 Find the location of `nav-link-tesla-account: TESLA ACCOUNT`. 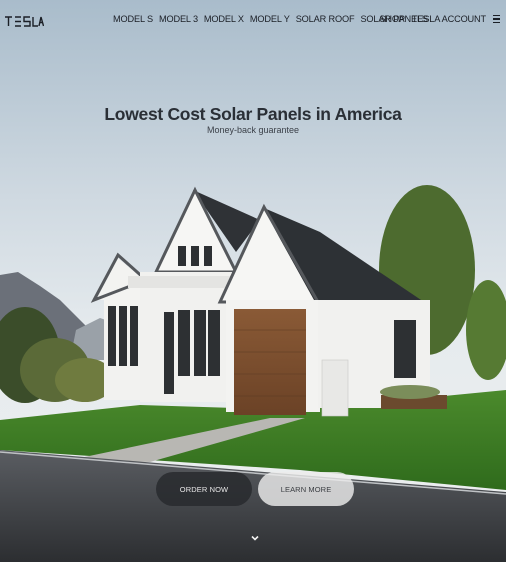

nav-link-tesla-account: TESLA ACCOUNT is located at coordinates (449, 19).